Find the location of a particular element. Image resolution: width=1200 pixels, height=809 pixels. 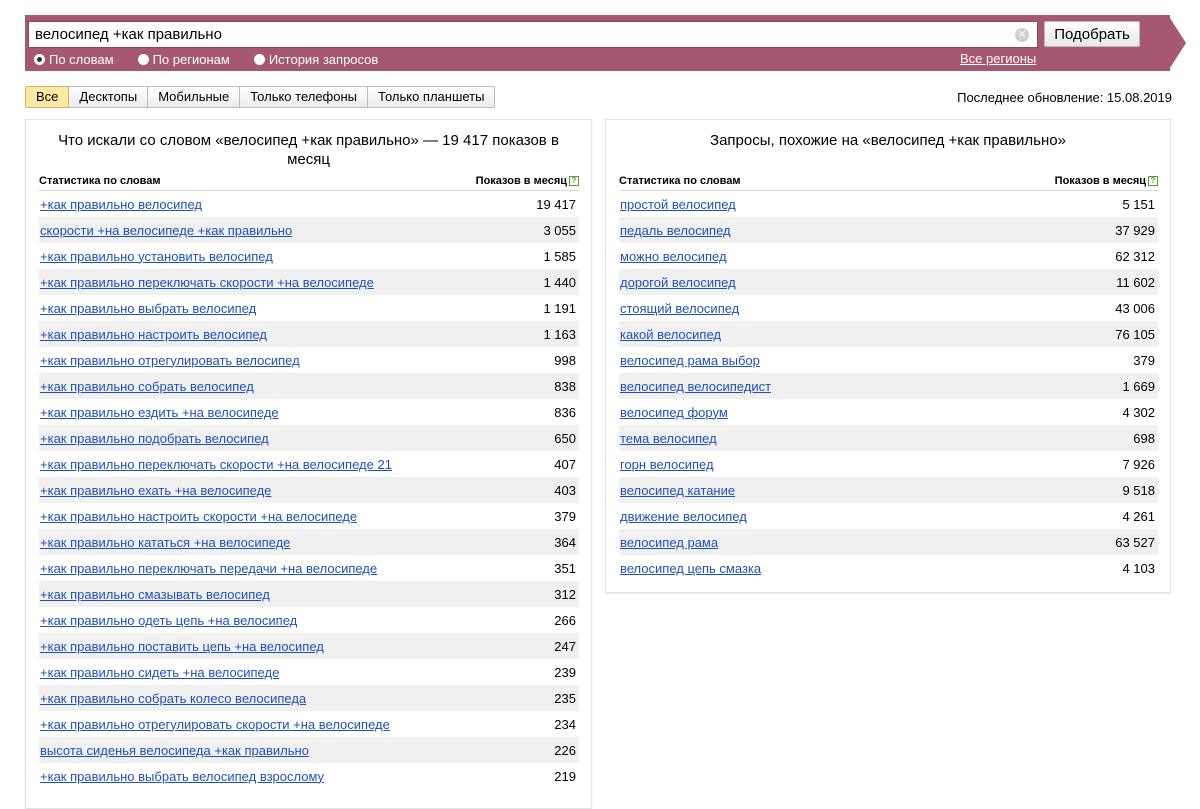

table-row: +как правильно сидеть +на велосипеде 239 is located at coordinates (309, 672).